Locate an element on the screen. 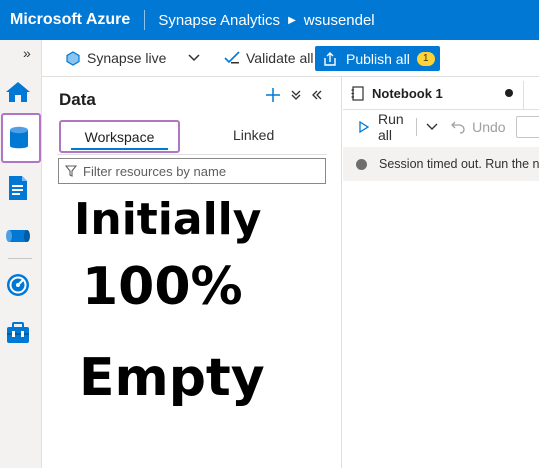  integrate-icon is located at coordinates (18, 236).